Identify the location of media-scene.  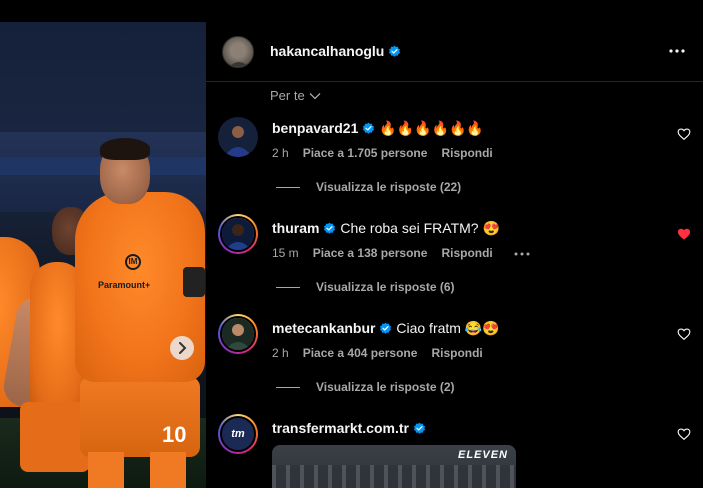
(394, 476).